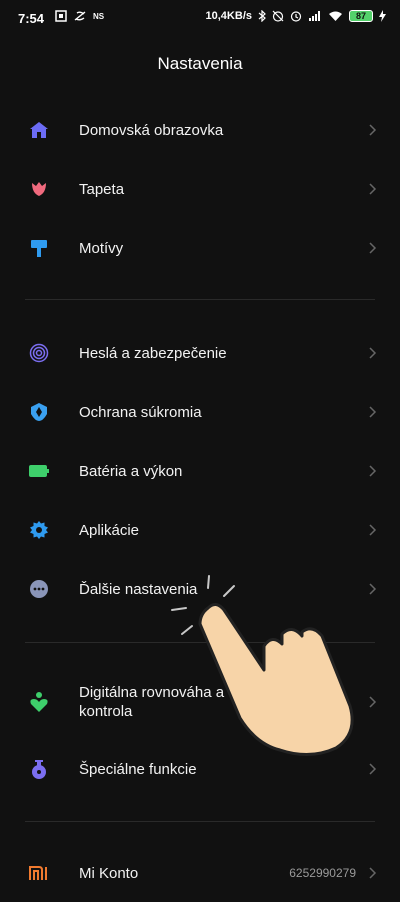  Describe the element at coordinates (200, 18) in the screenshot. I see `status-bar: 7:54 NS 10,4KB/s 87` at that location.